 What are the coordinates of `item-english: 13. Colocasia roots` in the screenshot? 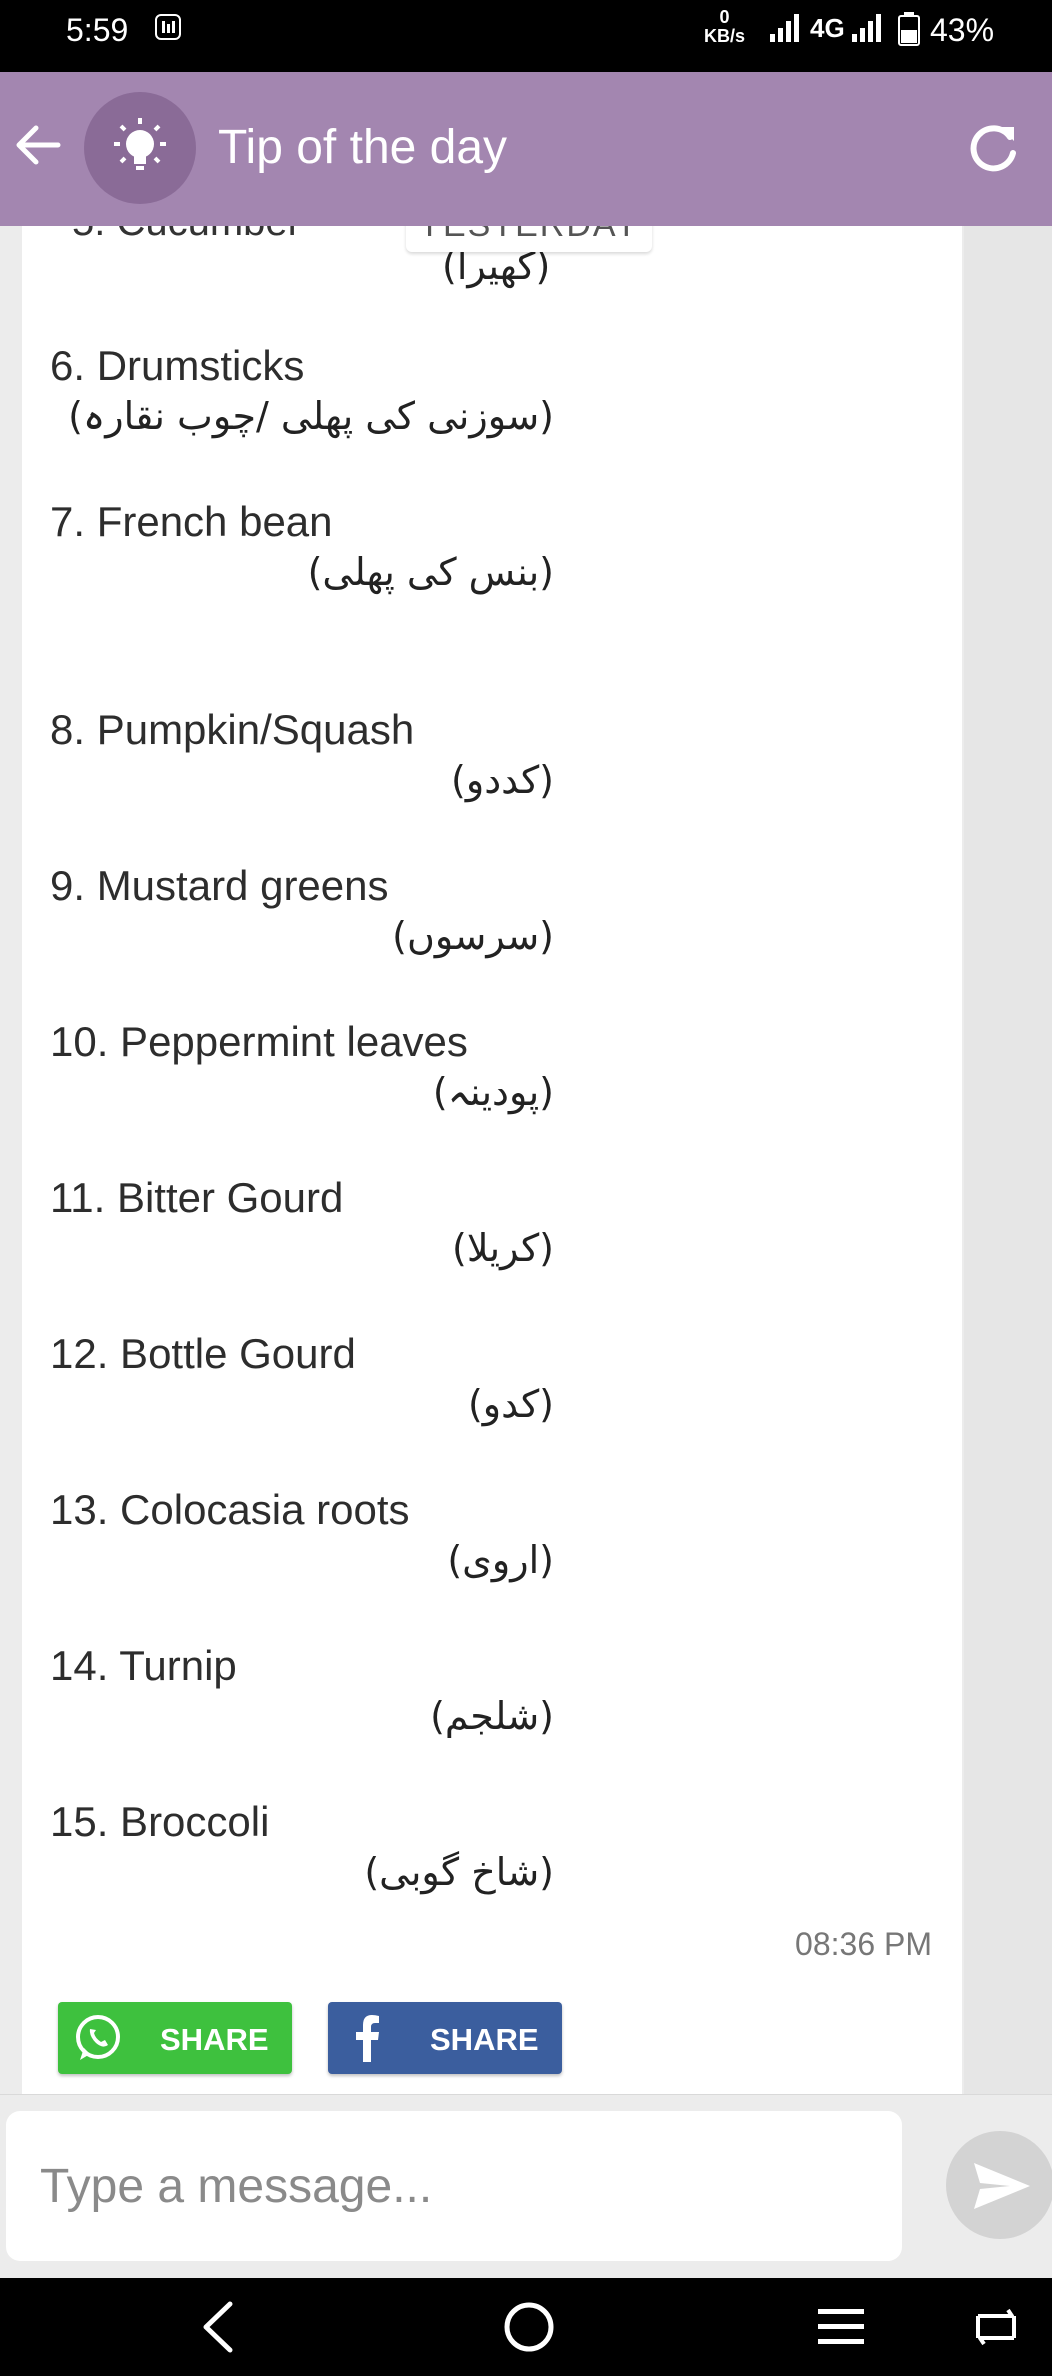 It's located at (230, 1509).